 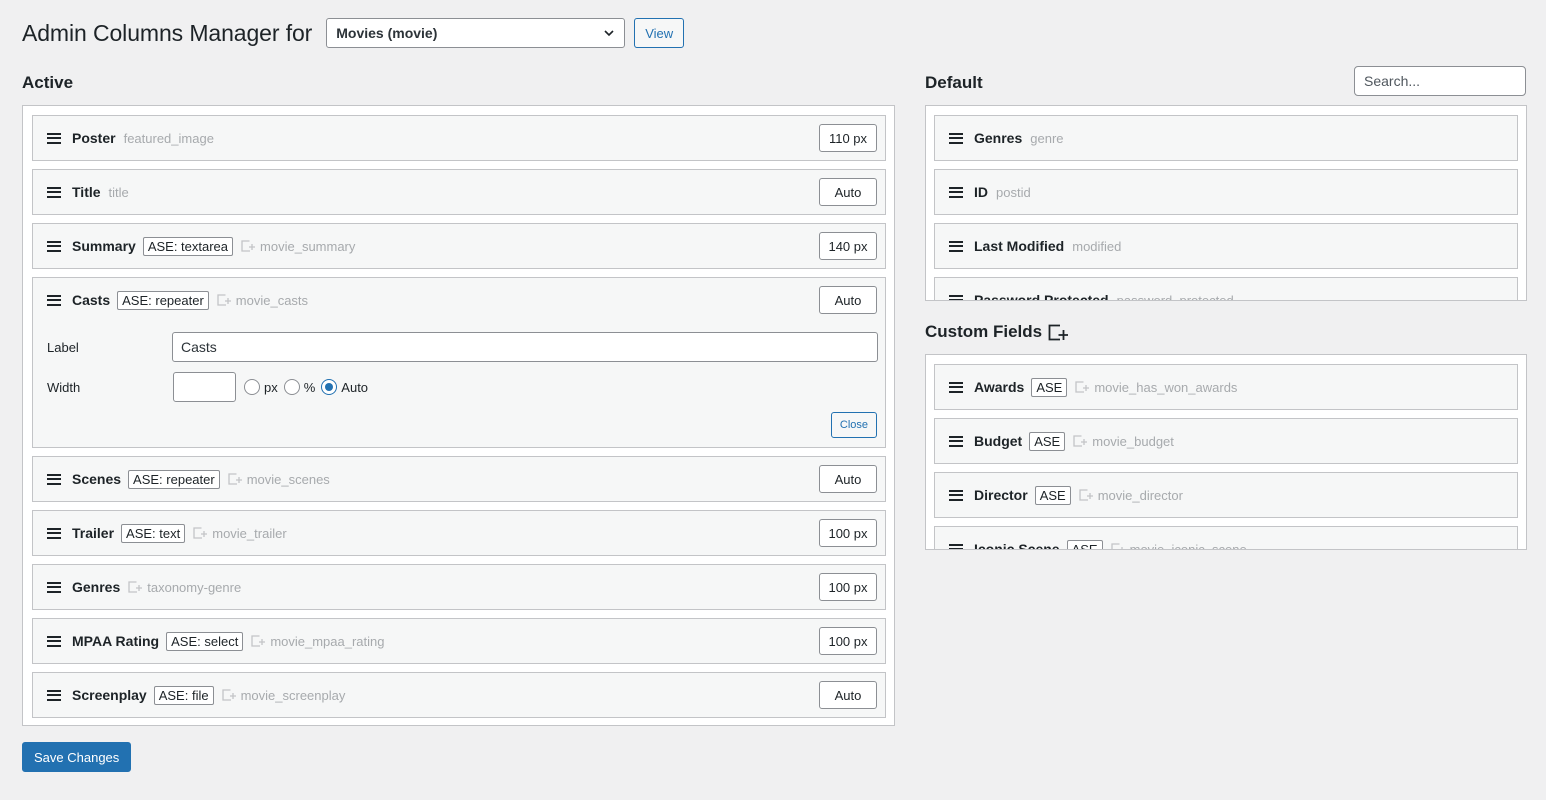 What do you see at coordinates (1226, 387) in the screenshot?
I see `custom-field-awards: Awards ASE movie_has_won_awards` at bounding box center [1226, 387].